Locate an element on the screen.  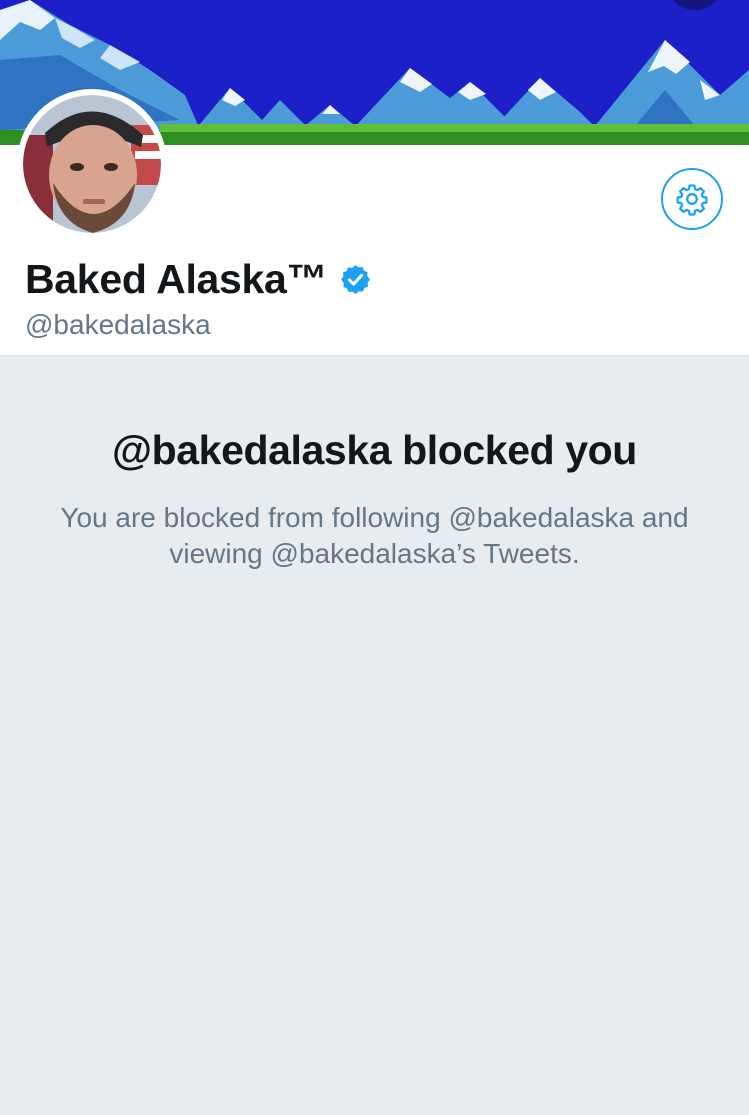
blocked-title: @bakedalaska blocked you is located at coordinates (374, 450).